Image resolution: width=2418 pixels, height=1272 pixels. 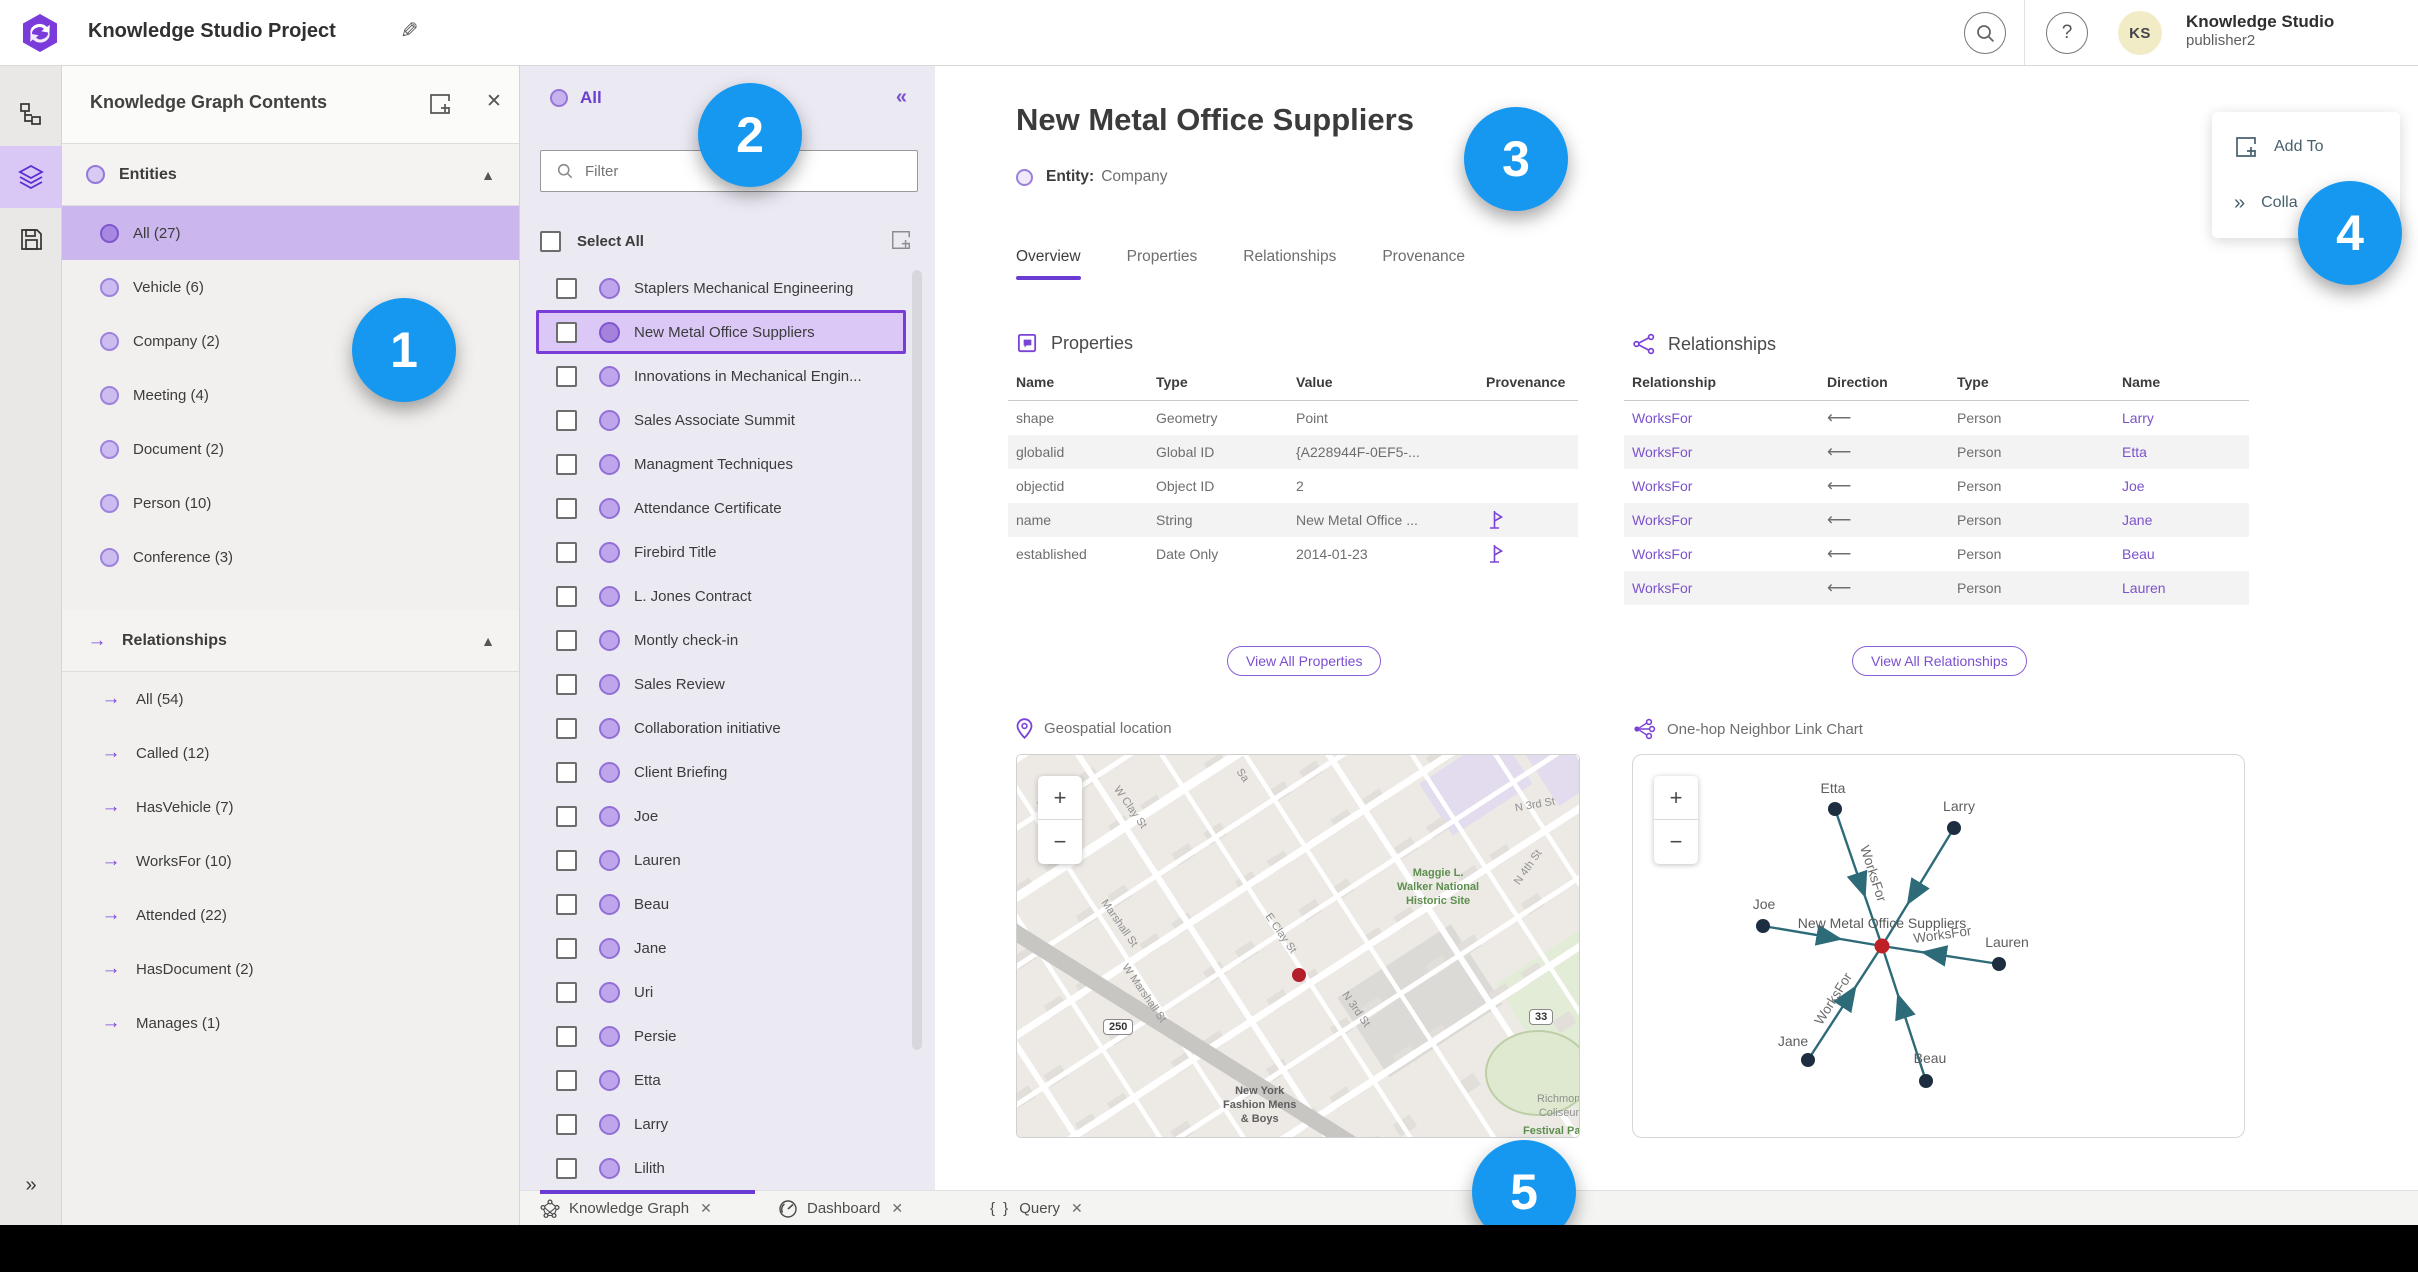 What do you see at coordinates (1763, 926) in the screenshot?
I see `graph-node-joe` at bounding box center [1763, 926].